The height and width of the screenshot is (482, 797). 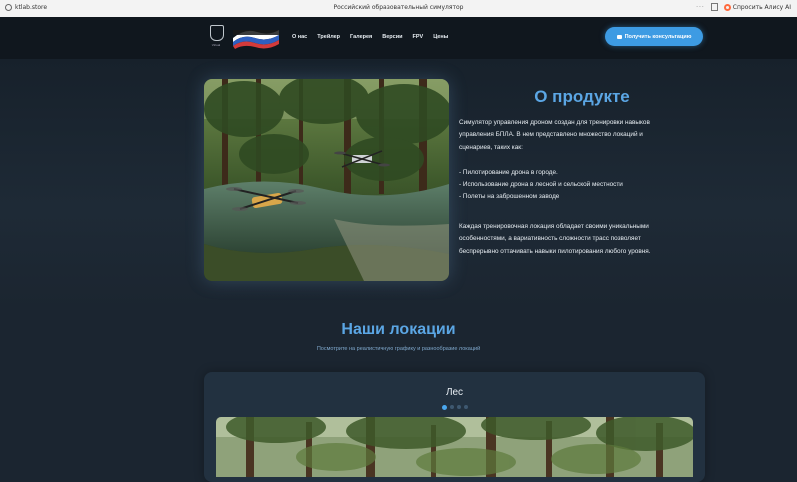 I want to click on carousel-dots, so click(x=454, y=407).